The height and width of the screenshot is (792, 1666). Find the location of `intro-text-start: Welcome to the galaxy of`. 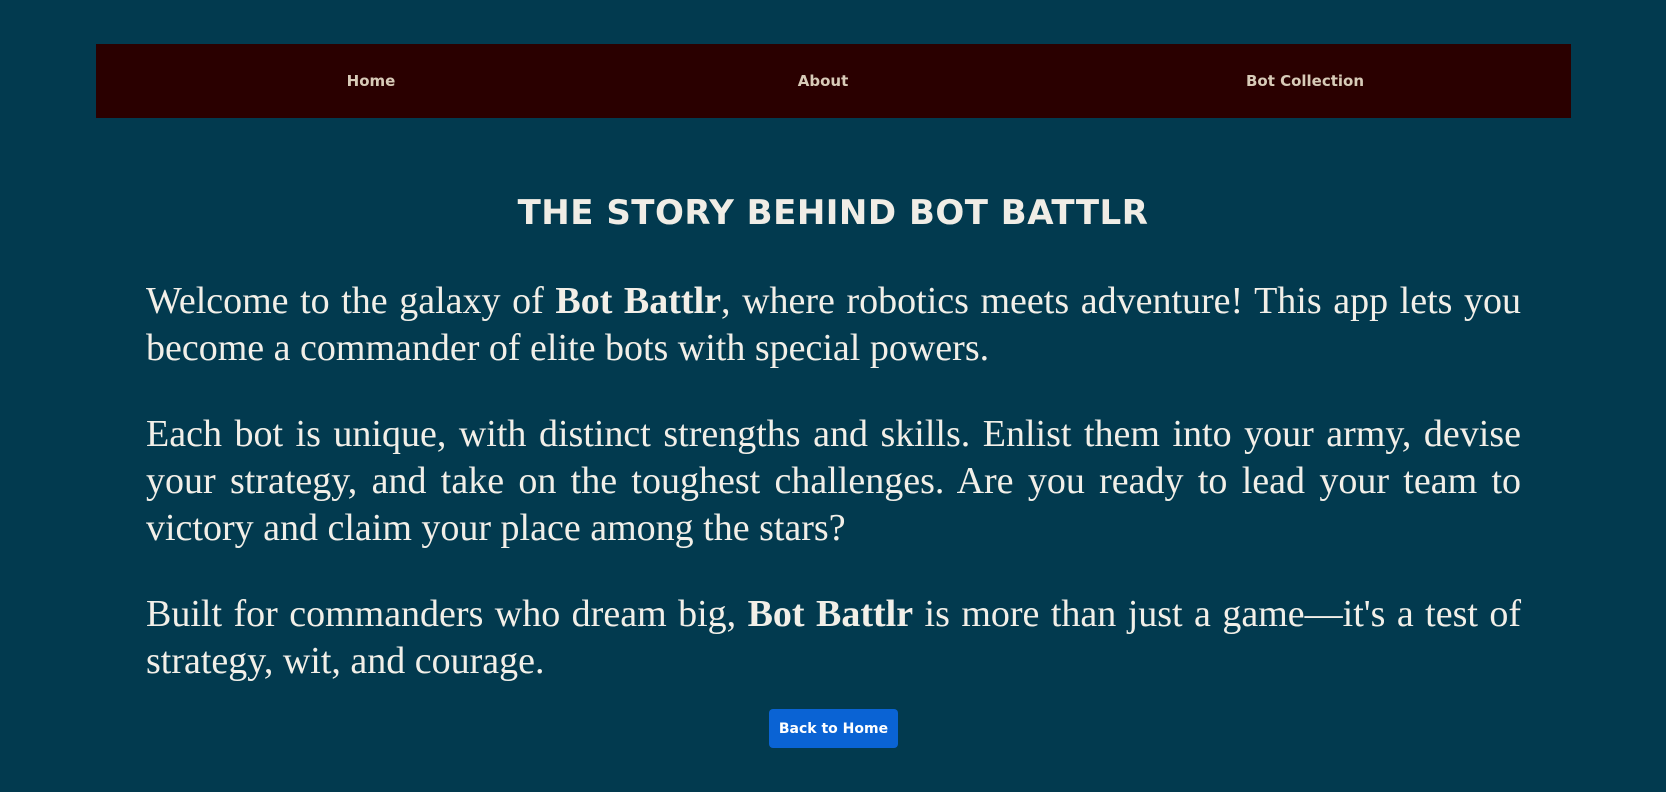

intro-text-start: Welcome to the galaxy of is located at coordinates (351, 301).